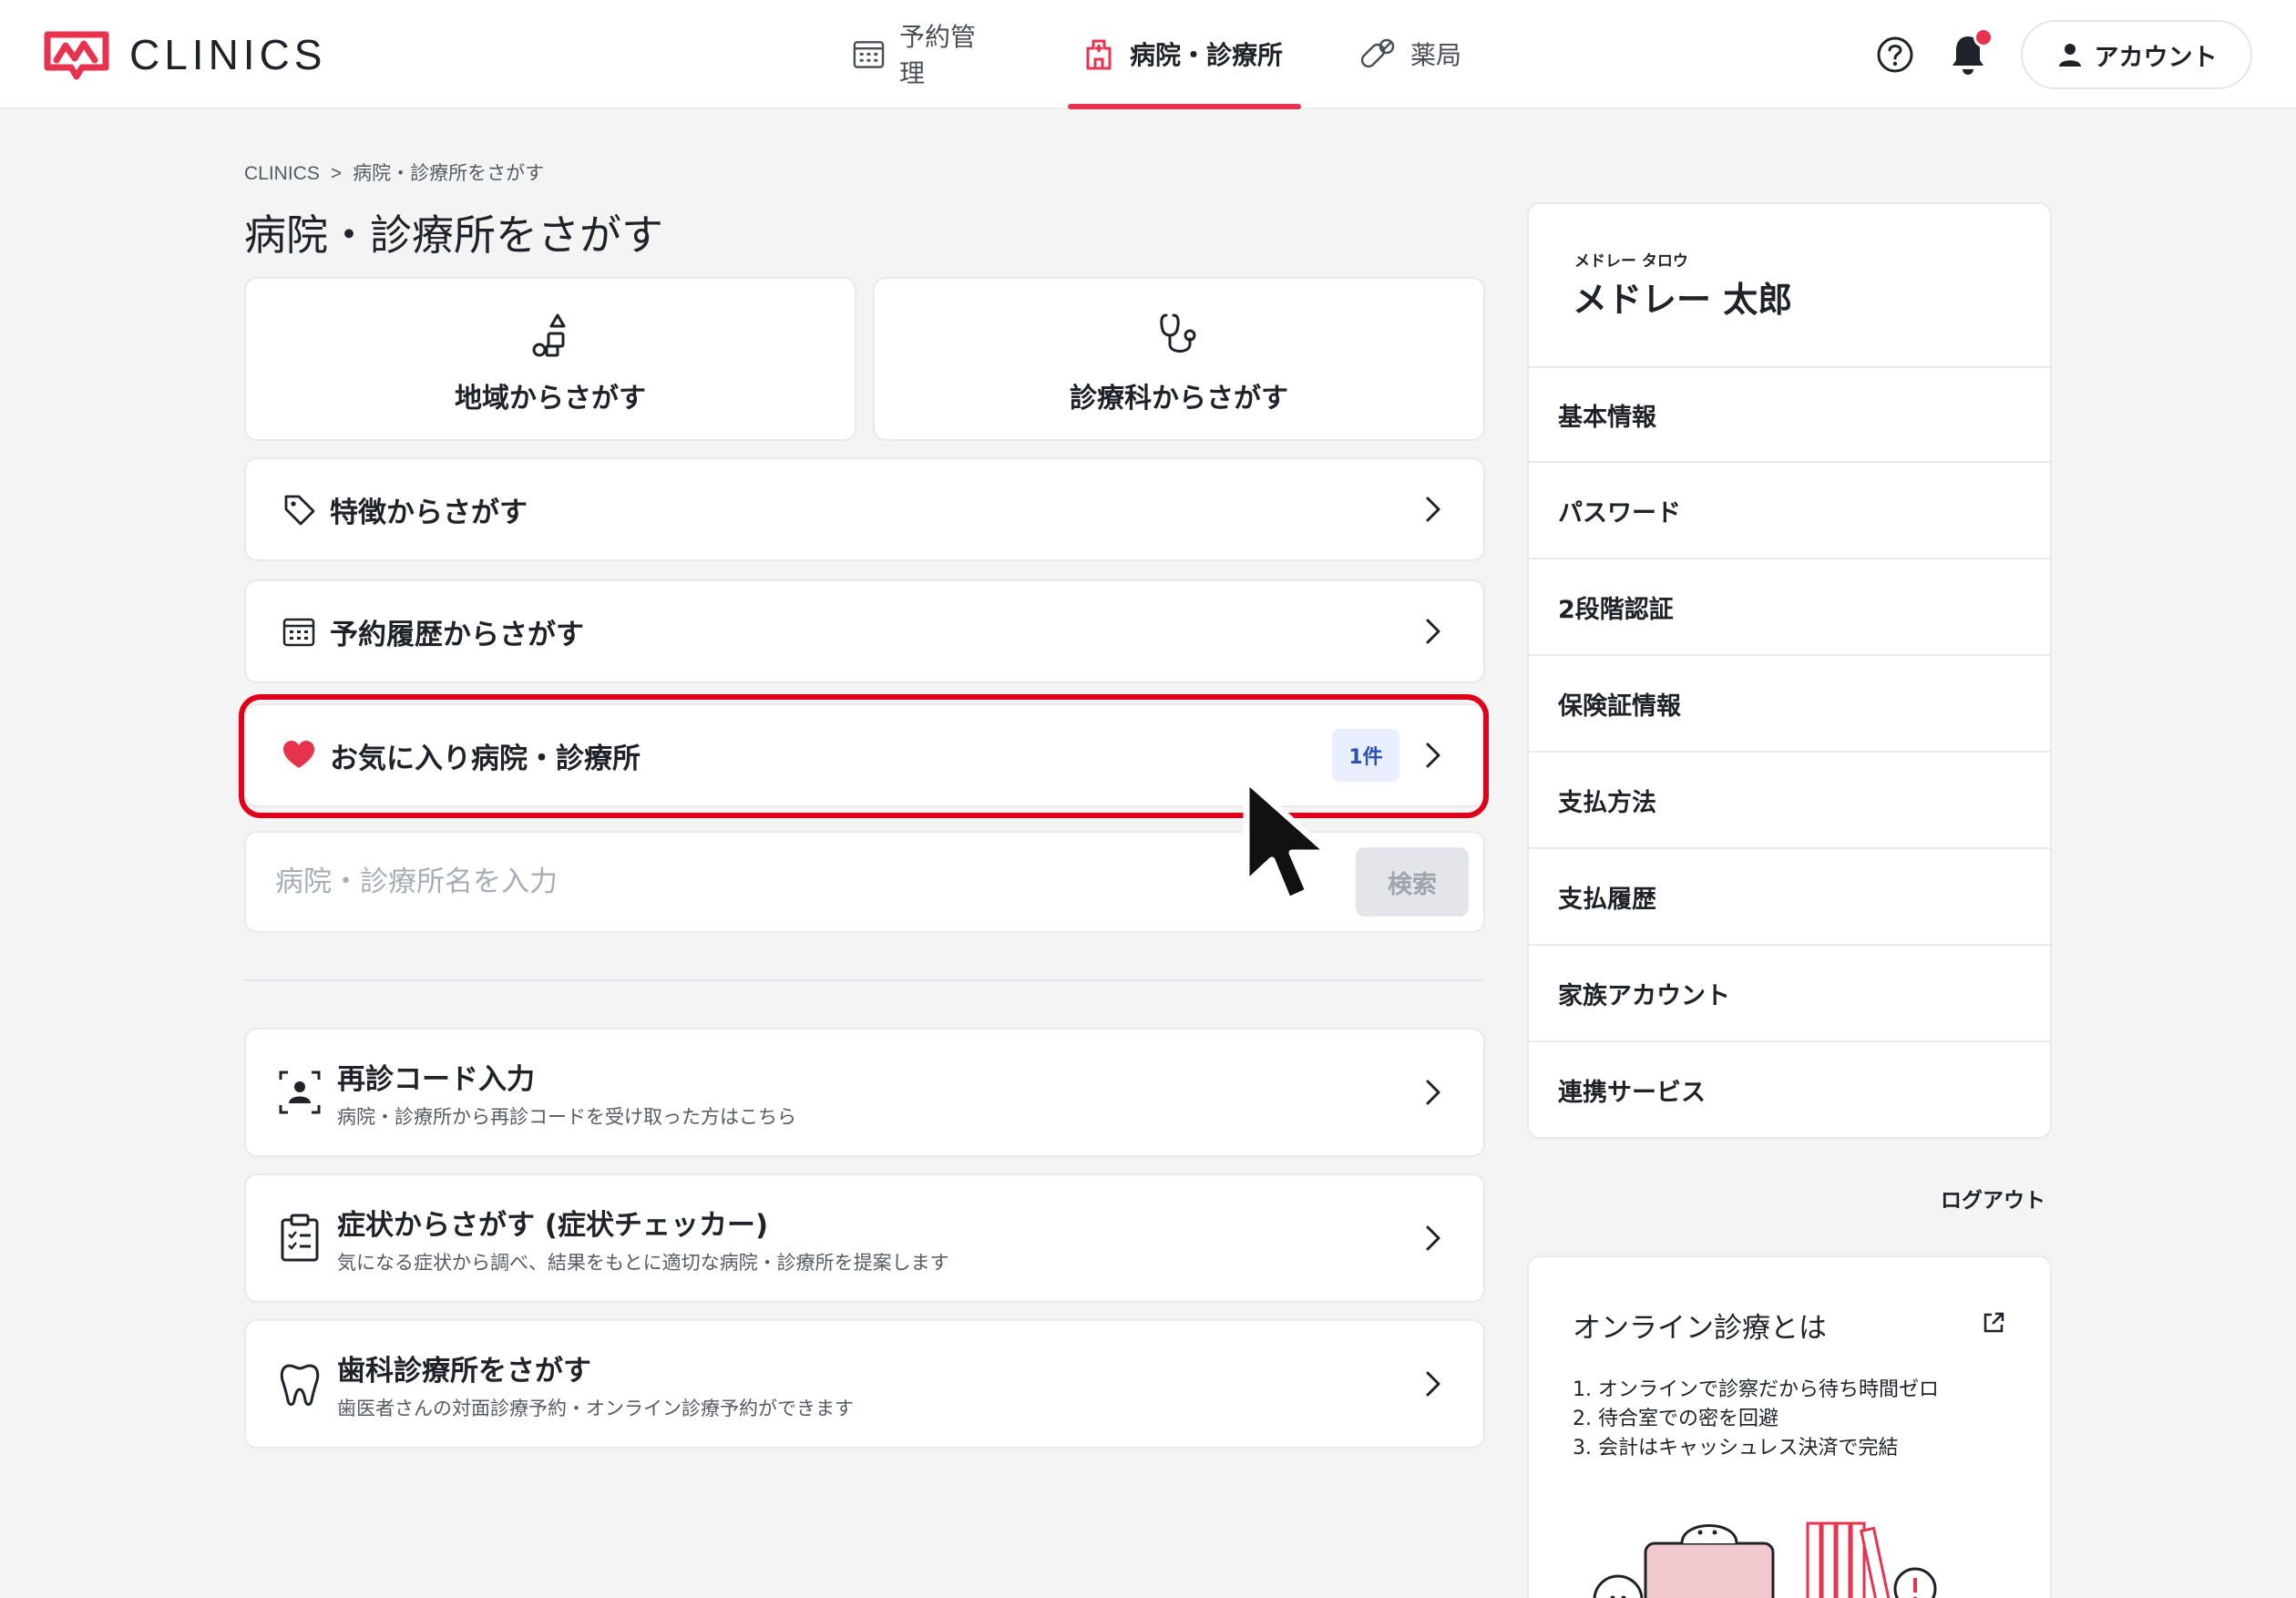  What do you see at coordinates (1413, 882) in the screenshot?
I see `search-button: 検索` at bounding box center [1413, 882].